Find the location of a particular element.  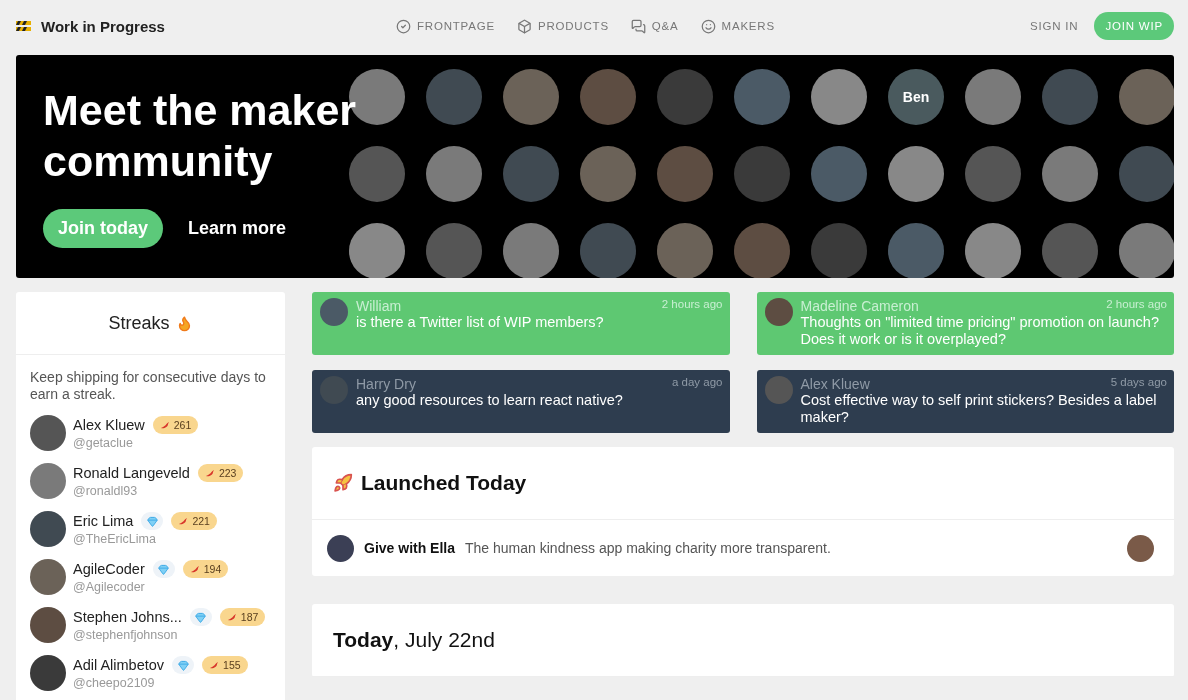

maker-name: Alex Kluew is located at coordinates (109, 425).